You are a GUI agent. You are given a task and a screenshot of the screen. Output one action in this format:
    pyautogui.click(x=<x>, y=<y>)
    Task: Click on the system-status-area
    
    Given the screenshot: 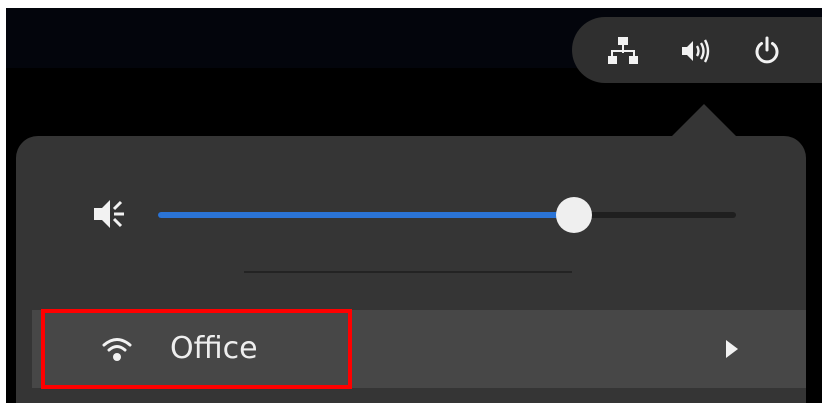 What is the action you would take?
    pyautogui.click(x=697, y=50)
    